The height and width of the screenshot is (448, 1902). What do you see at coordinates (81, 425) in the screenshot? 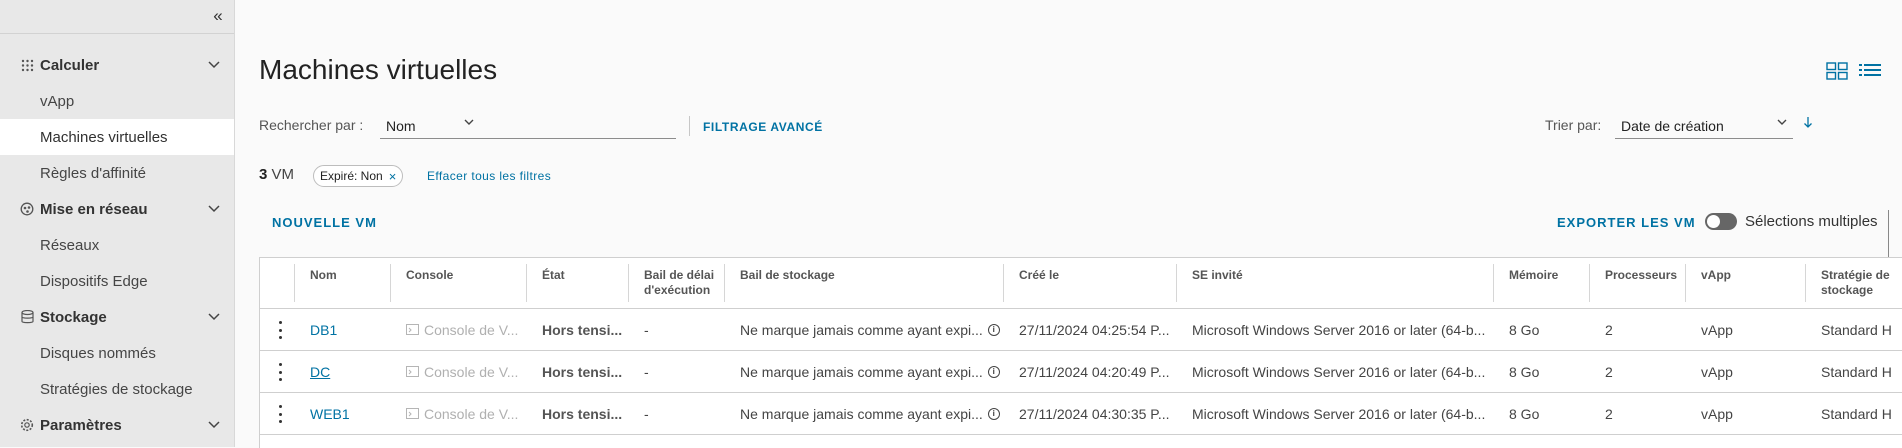
I see `sidebar-group-label: Paramètres` at bounding box center [81, 425].